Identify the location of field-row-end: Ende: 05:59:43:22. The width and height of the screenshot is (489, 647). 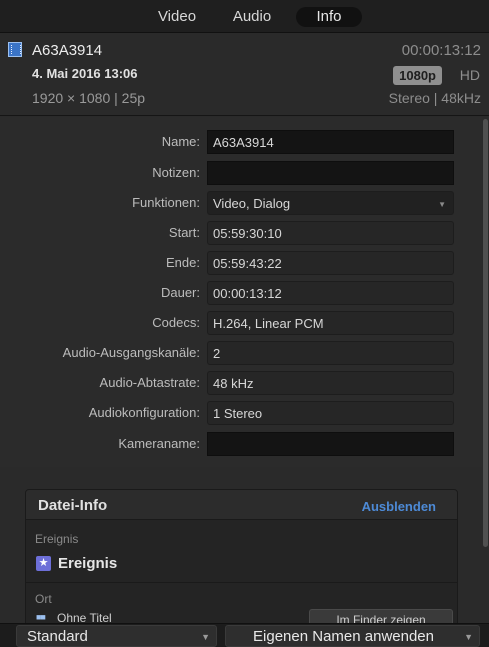
(241, 263).